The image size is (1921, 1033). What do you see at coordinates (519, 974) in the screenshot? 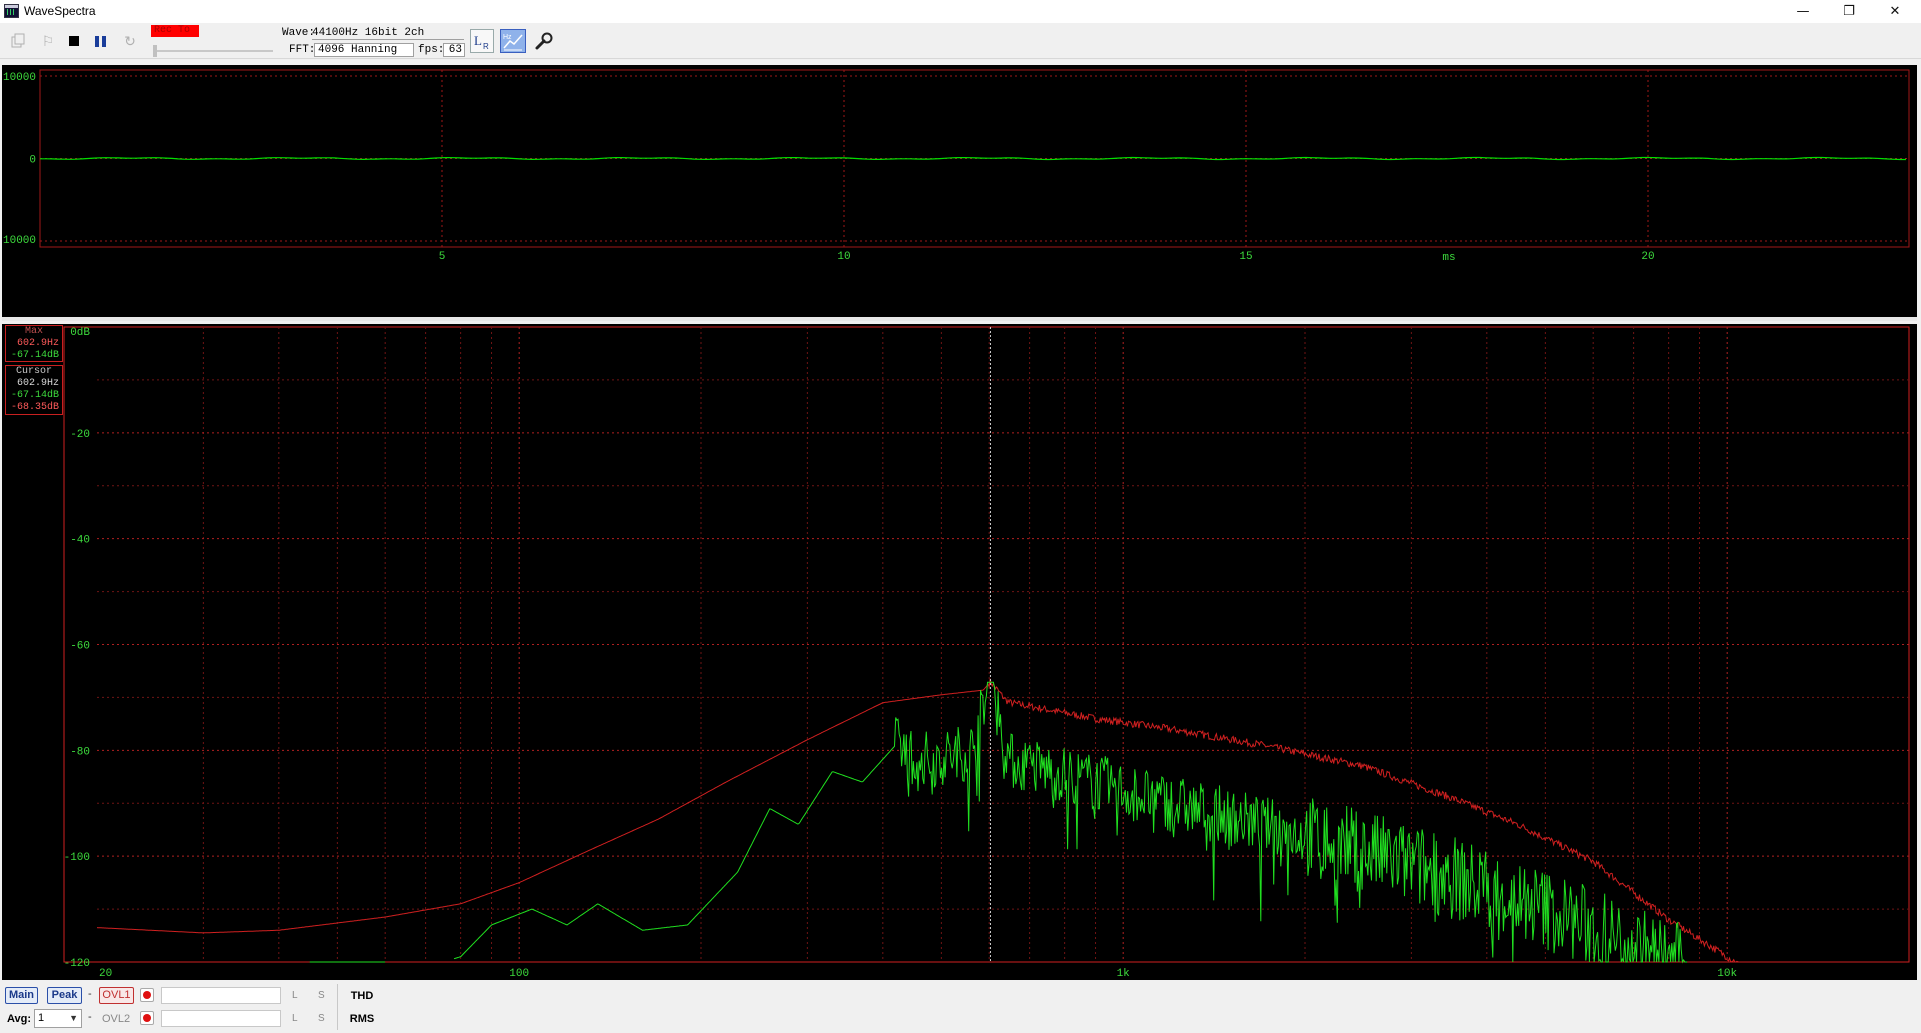
I see `spectrum-x-tick: 100` at bounding box center [519, 974].